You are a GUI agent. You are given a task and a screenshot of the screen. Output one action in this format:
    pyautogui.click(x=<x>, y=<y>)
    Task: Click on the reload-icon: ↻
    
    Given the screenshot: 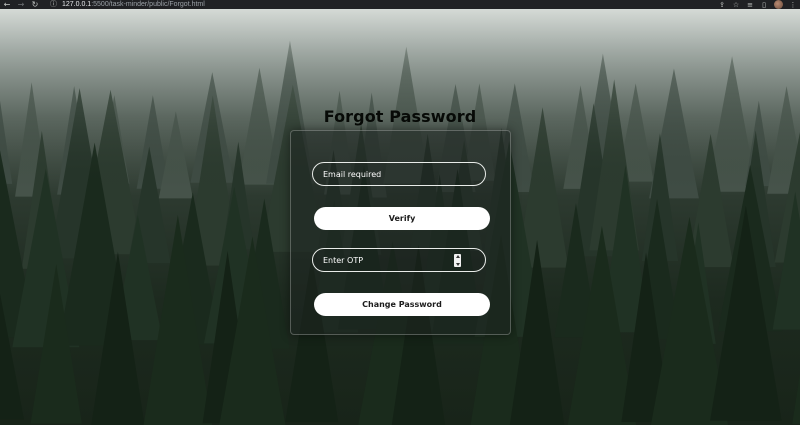 What is the action you would take?
    pyautogui.click(x=35, y=4)
    